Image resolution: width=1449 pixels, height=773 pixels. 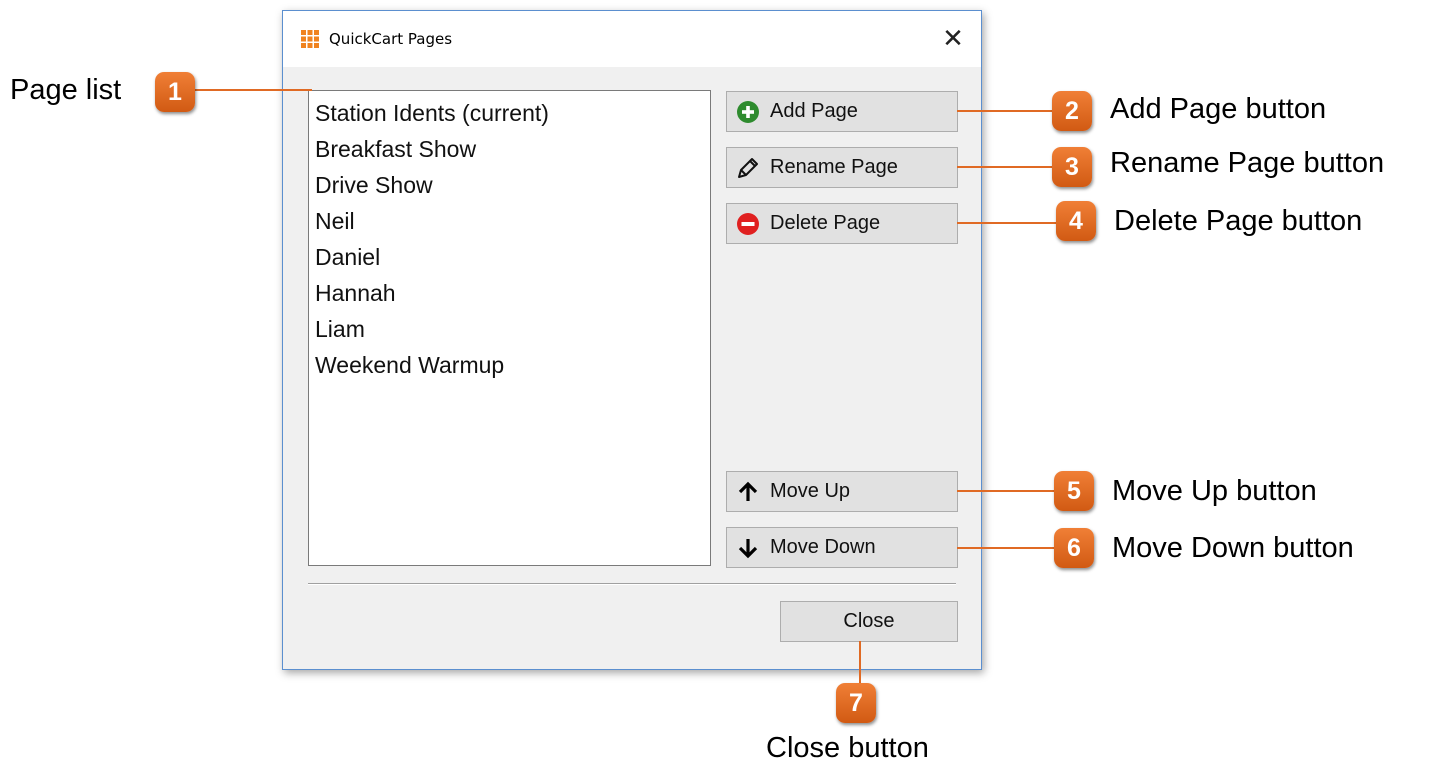 I want to click on callout-label-page-list: Page list, so click(x=66, y=90).